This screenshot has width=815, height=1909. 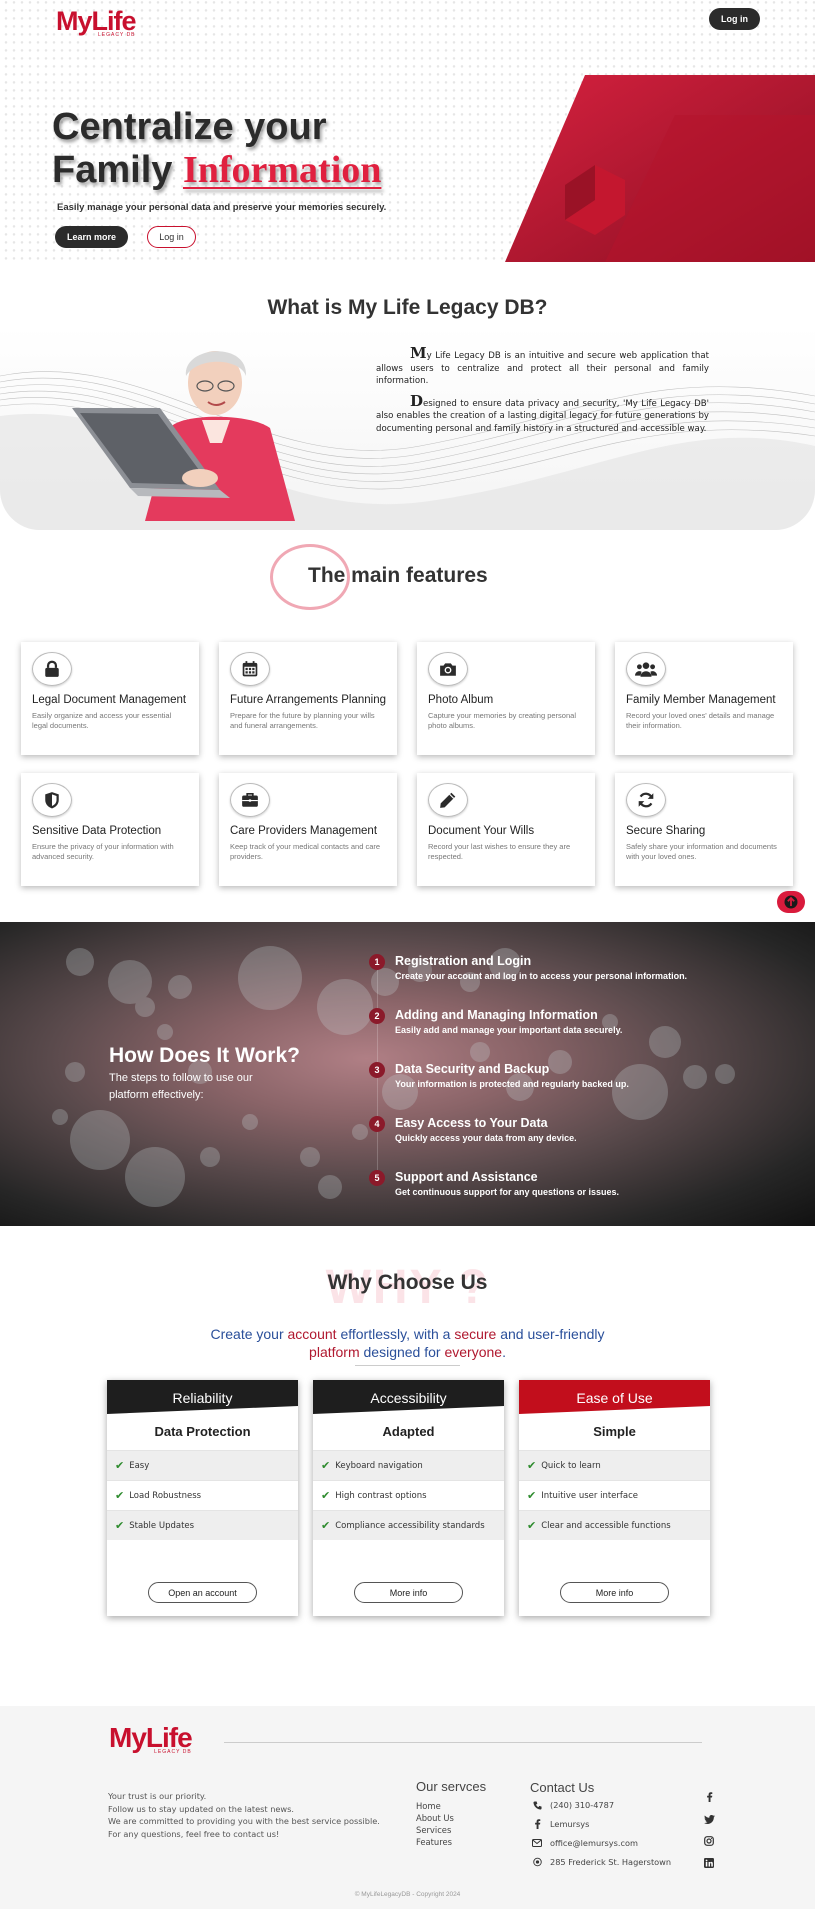 I want to click on footer-services-list: Home About Us Services Features, so click(x=435, y=1824).